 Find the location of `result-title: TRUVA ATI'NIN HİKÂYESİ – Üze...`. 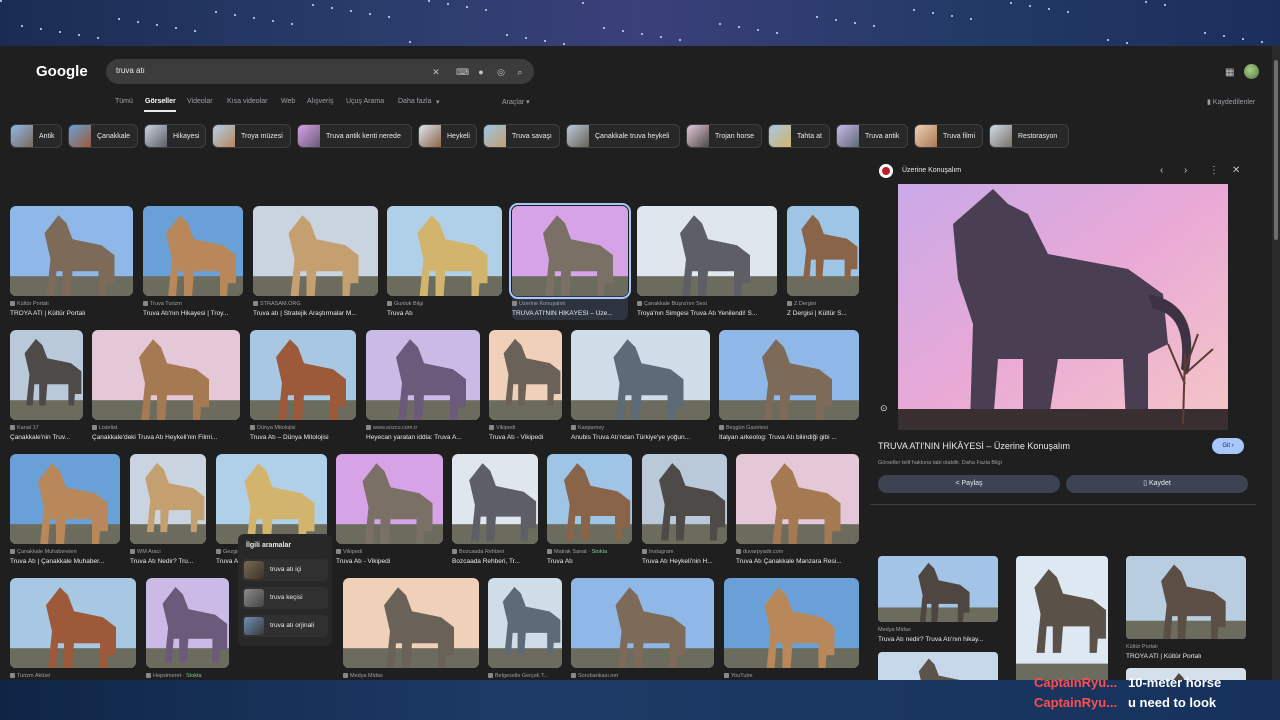

result-title: TRUVA ATI'NIN HİKÂYESİ – Üze... is located at coordinates (570, 313).